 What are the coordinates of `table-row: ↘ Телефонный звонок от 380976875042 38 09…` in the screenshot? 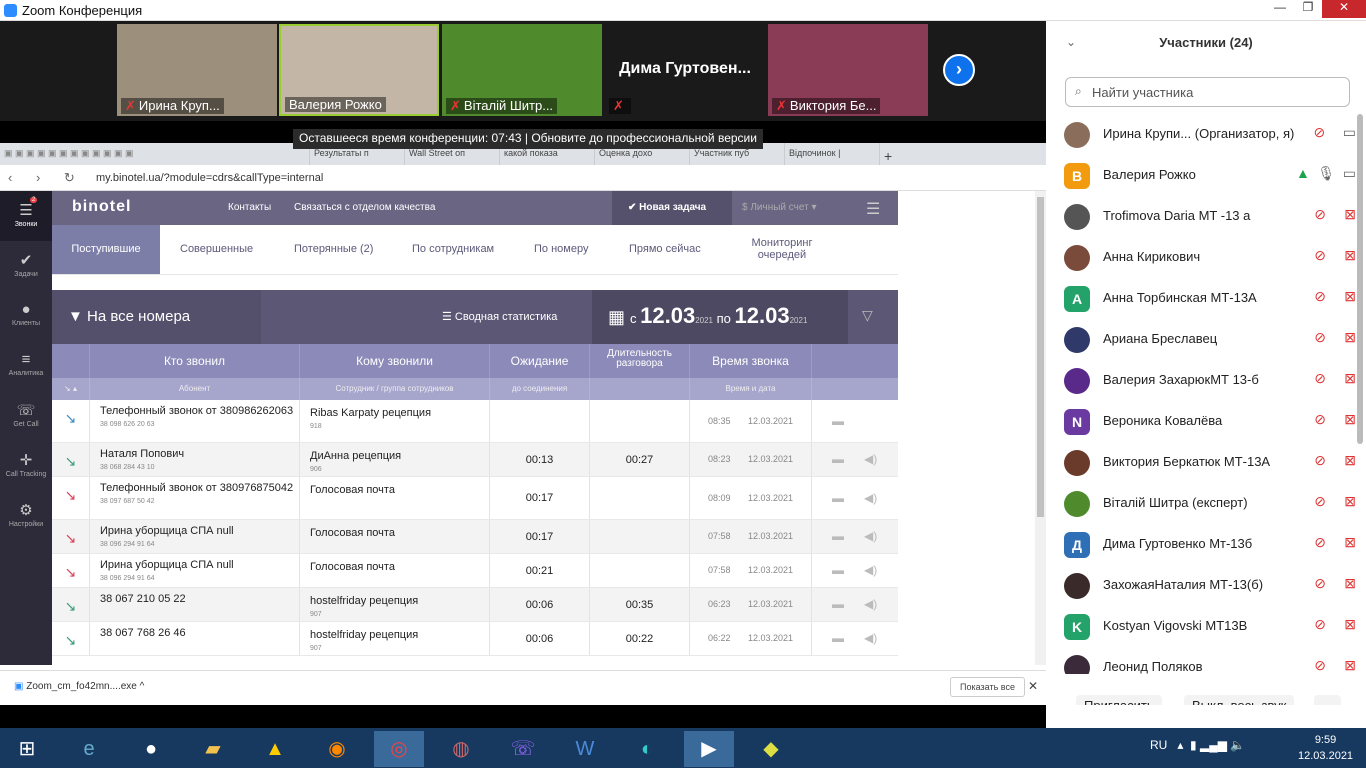 It's located at (475, 498).